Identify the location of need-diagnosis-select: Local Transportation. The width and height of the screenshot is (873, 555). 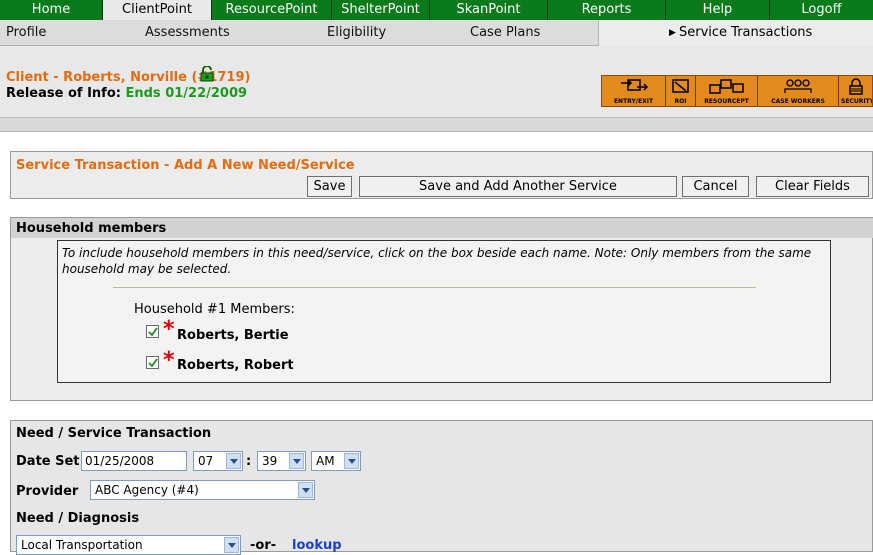
(128, 545).